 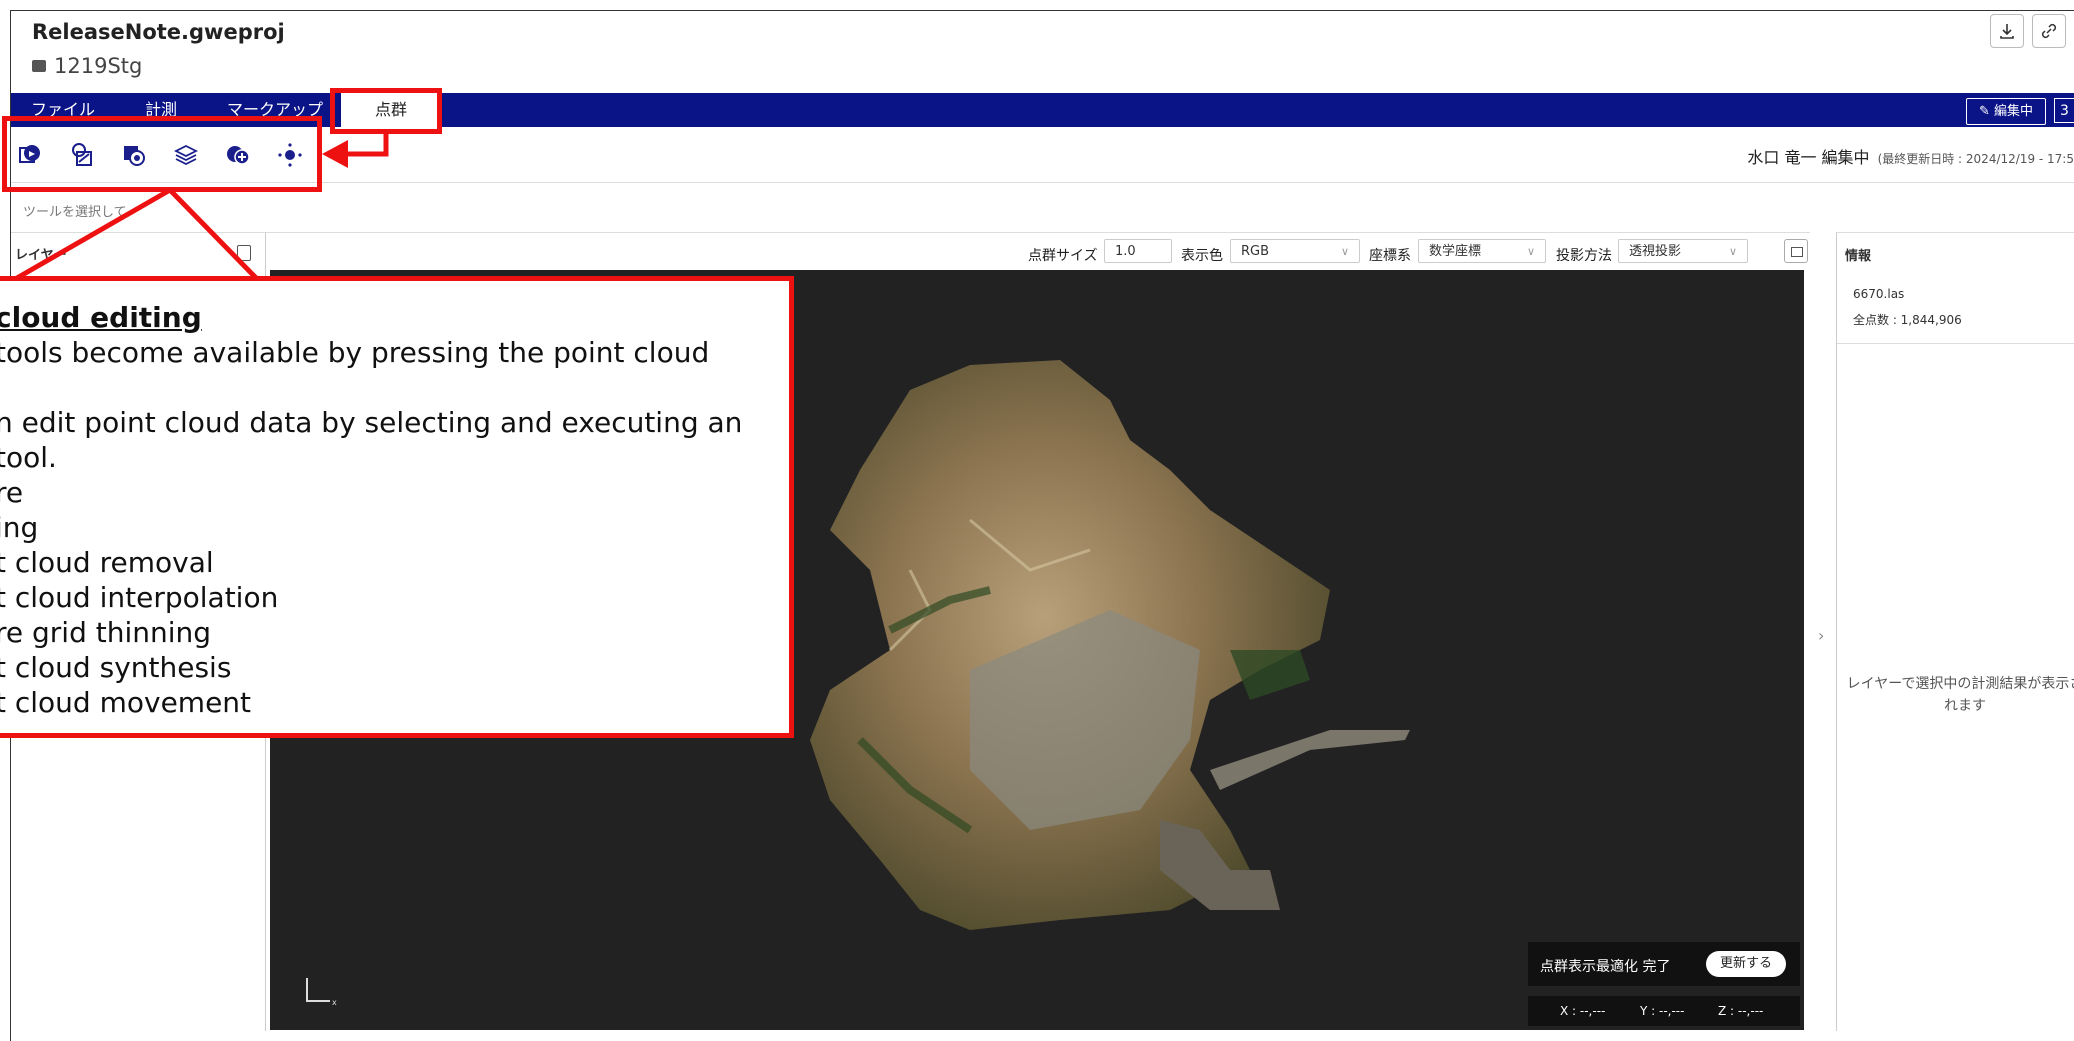 What do you see at coordinates (107, 562) in the screenshot?
I see `callout-line: t cloud removal` at bounding box center [107, 562].